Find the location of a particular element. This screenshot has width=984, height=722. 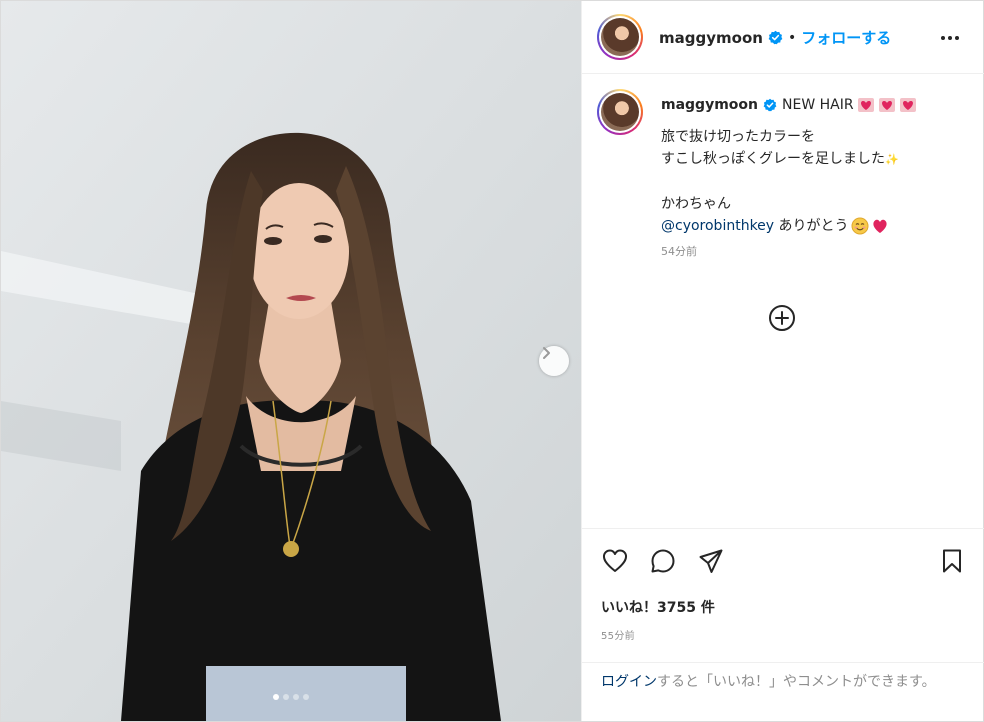

share-icon is located at coordinates (711, 561).